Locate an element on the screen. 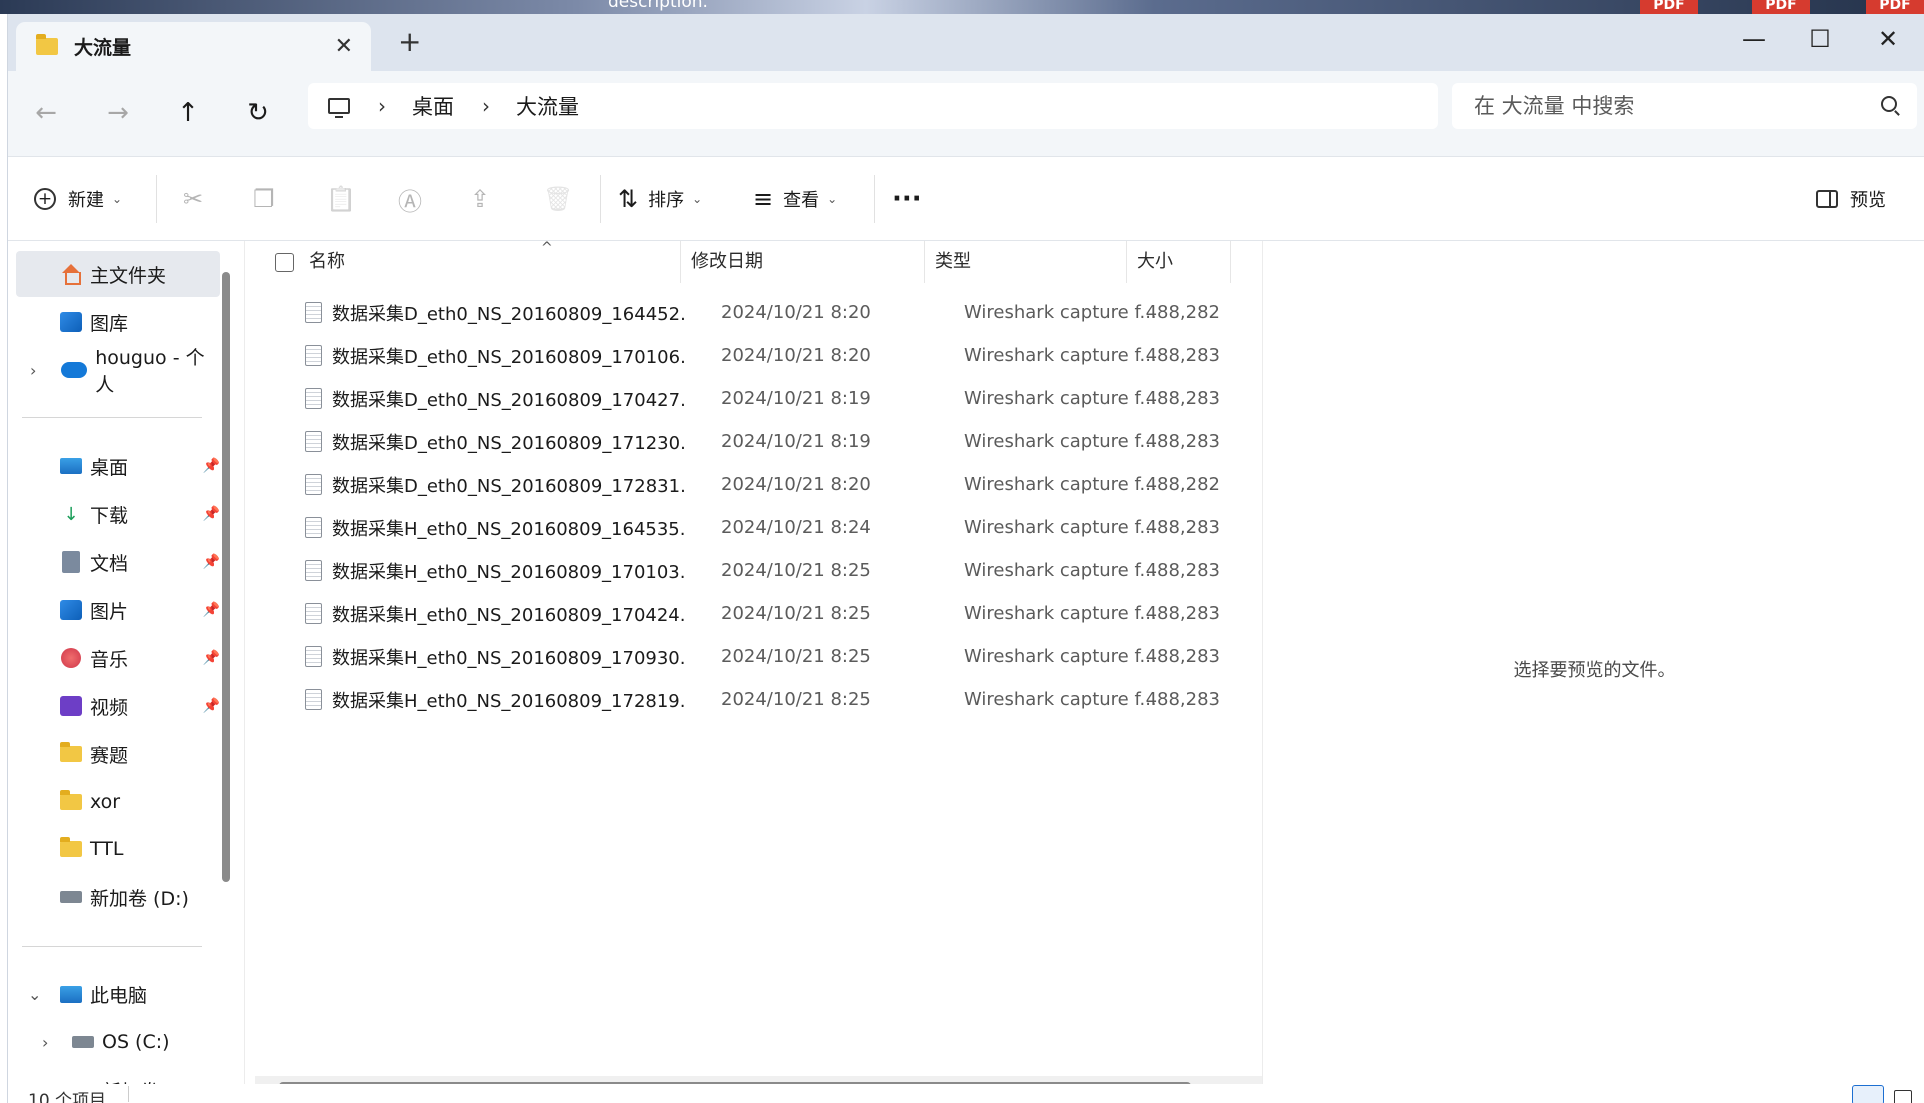 This screenshot has width=1924, height=1103. pcap-file-icon is located at coordinates (313, 570).